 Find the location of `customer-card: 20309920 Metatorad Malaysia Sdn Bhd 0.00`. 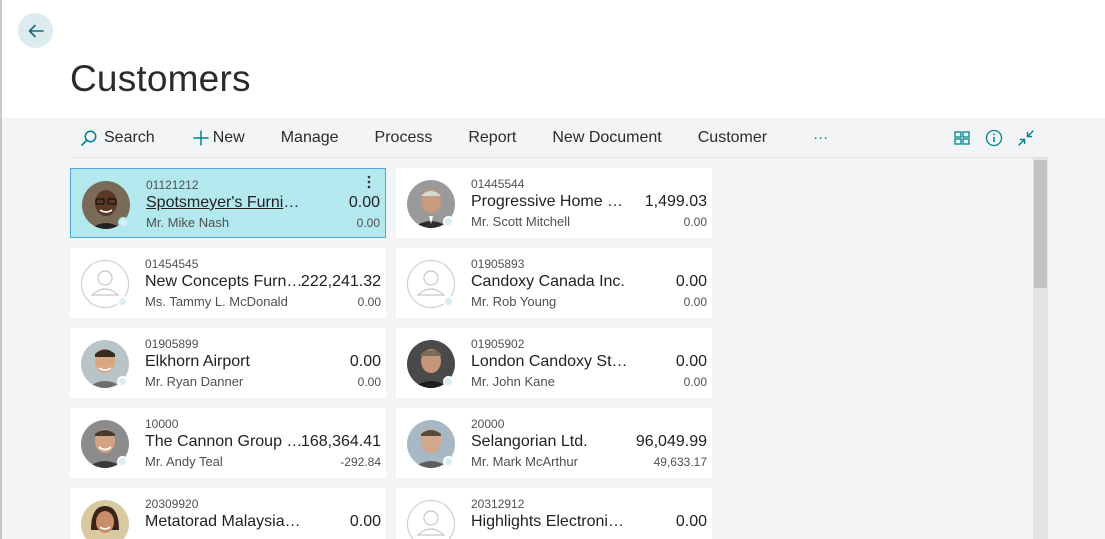

customer-card: 20309920 Metatorad Malaysia Sdn Bhd 0.00 is located at coordinates (228, 513).